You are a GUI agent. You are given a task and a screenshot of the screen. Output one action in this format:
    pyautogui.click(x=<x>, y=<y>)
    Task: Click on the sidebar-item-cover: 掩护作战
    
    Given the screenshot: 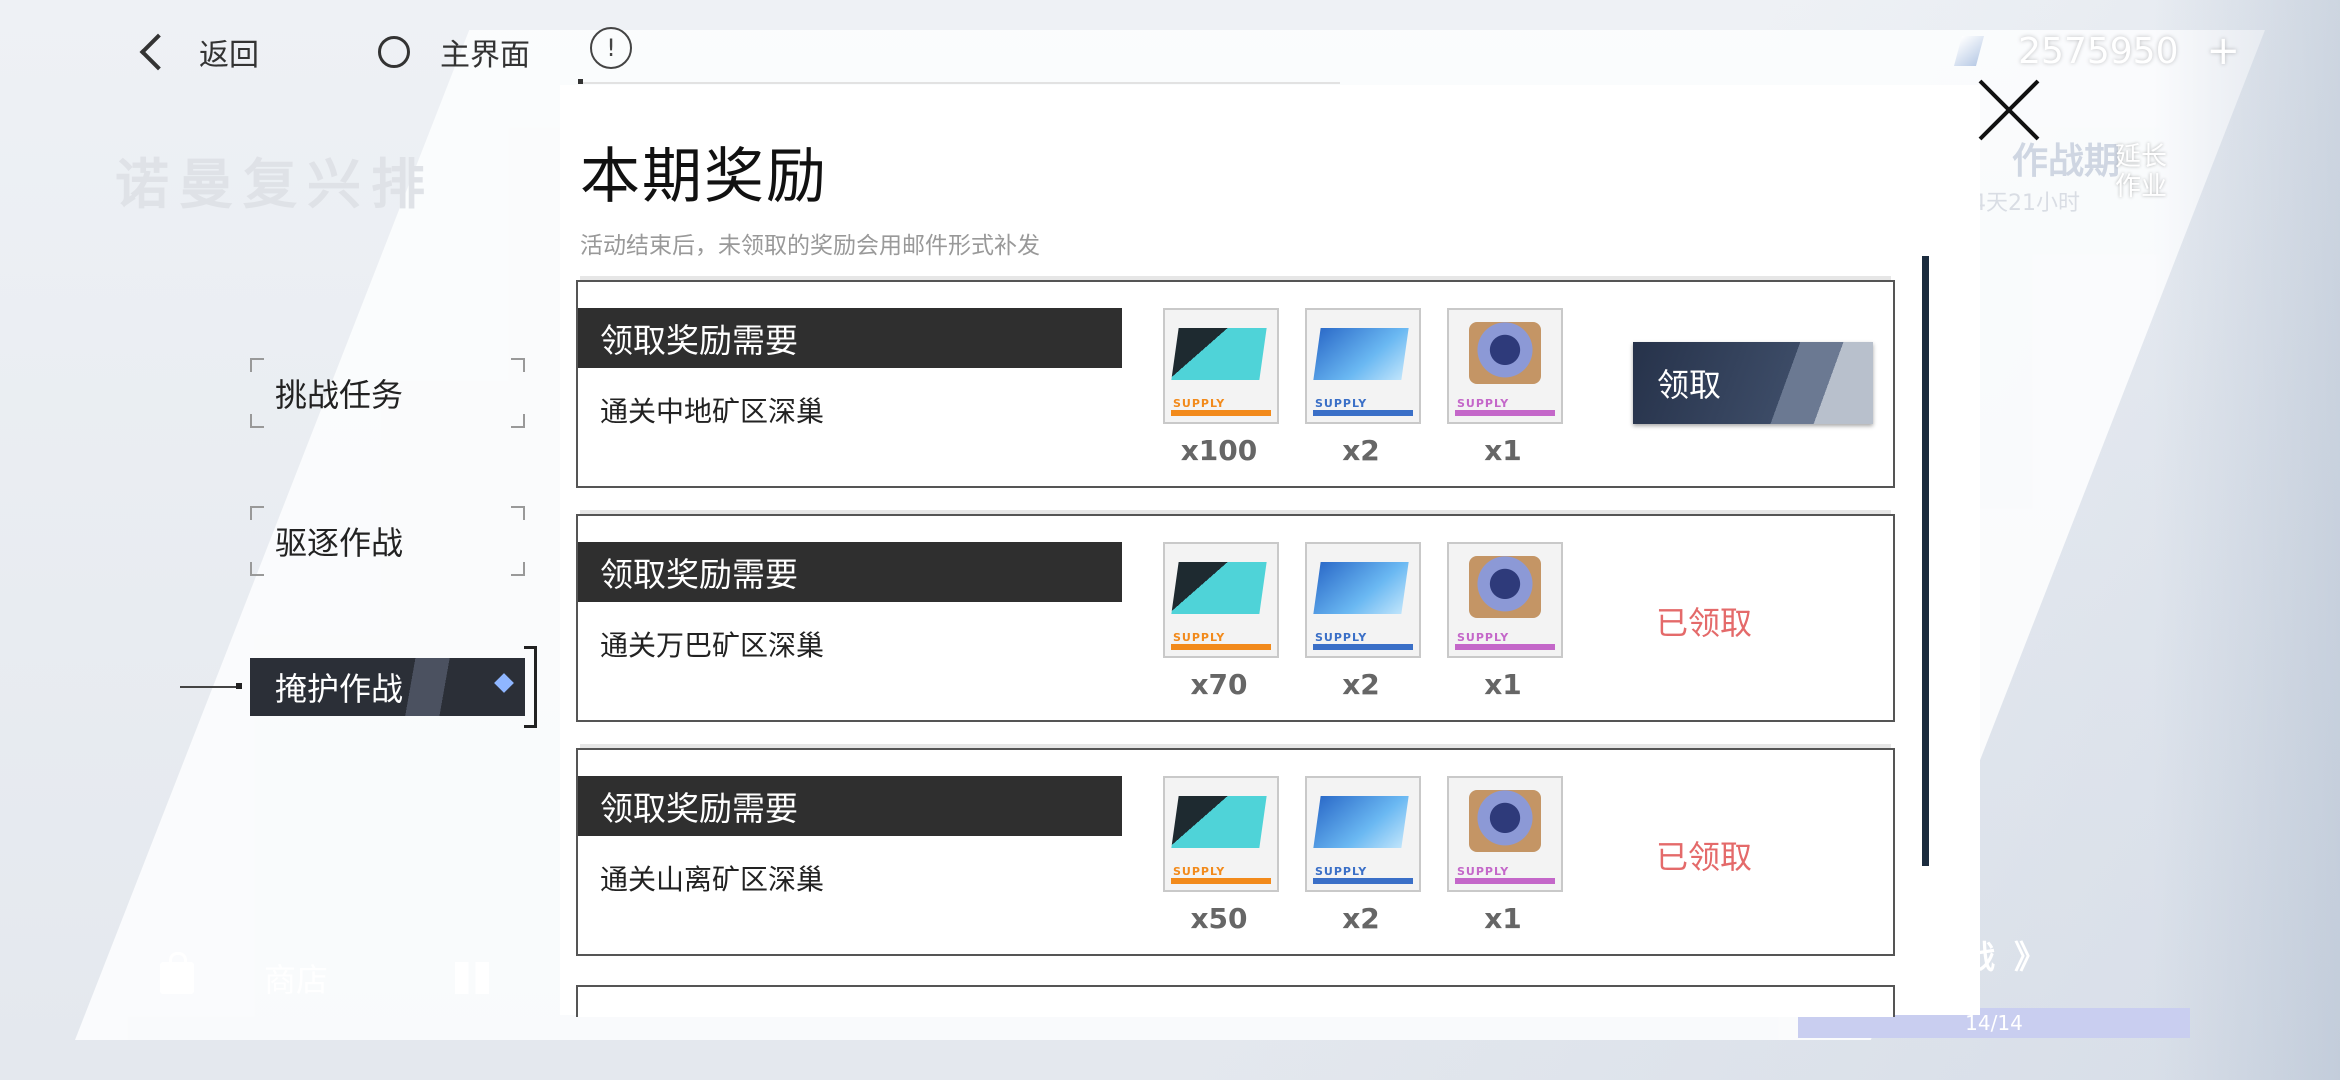 What is the action you would take?
    pyautogui.click(x=393, y=687)
    